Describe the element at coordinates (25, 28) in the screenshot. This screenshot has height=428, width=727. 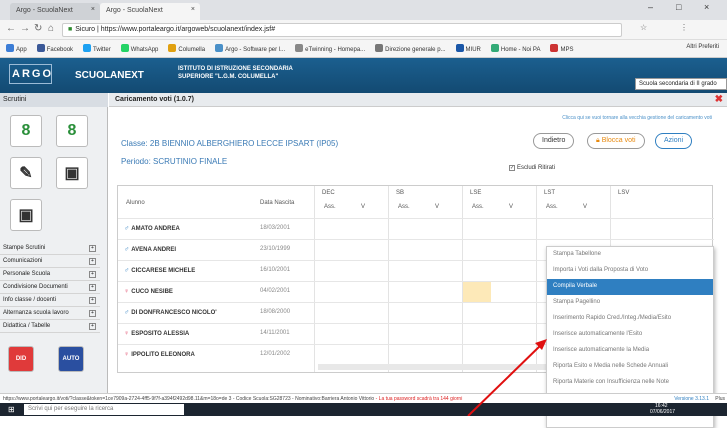
I see `forward-icon: →` at that location.